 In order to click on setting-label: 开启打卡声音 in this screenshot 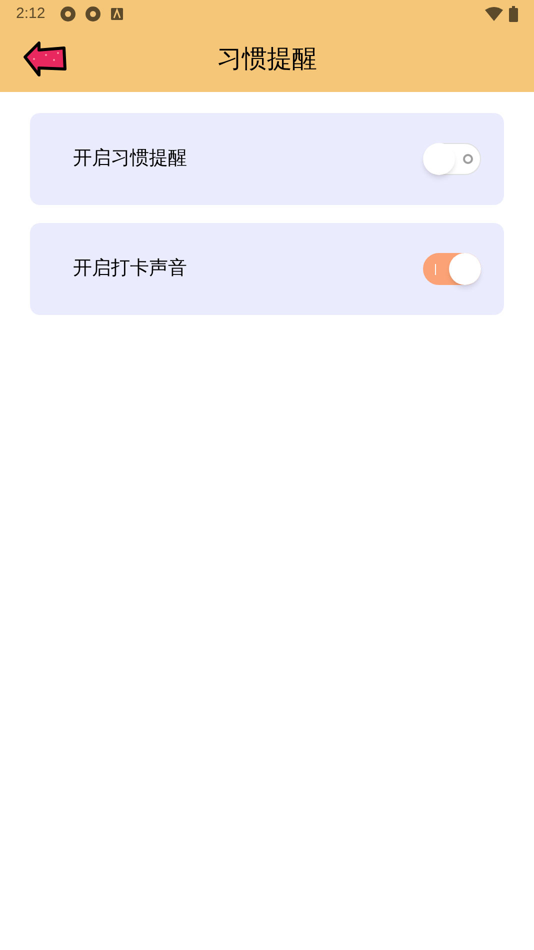, I will do `click(130, 268)`.